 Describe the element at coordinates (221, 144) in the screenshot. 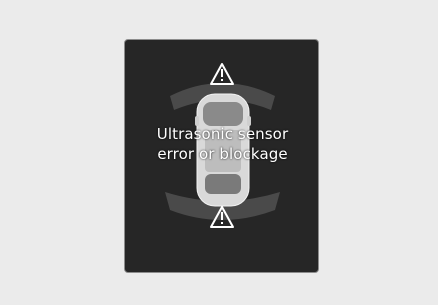

I see `error-message: Ultrasonic sensor error or blockage` at that location.